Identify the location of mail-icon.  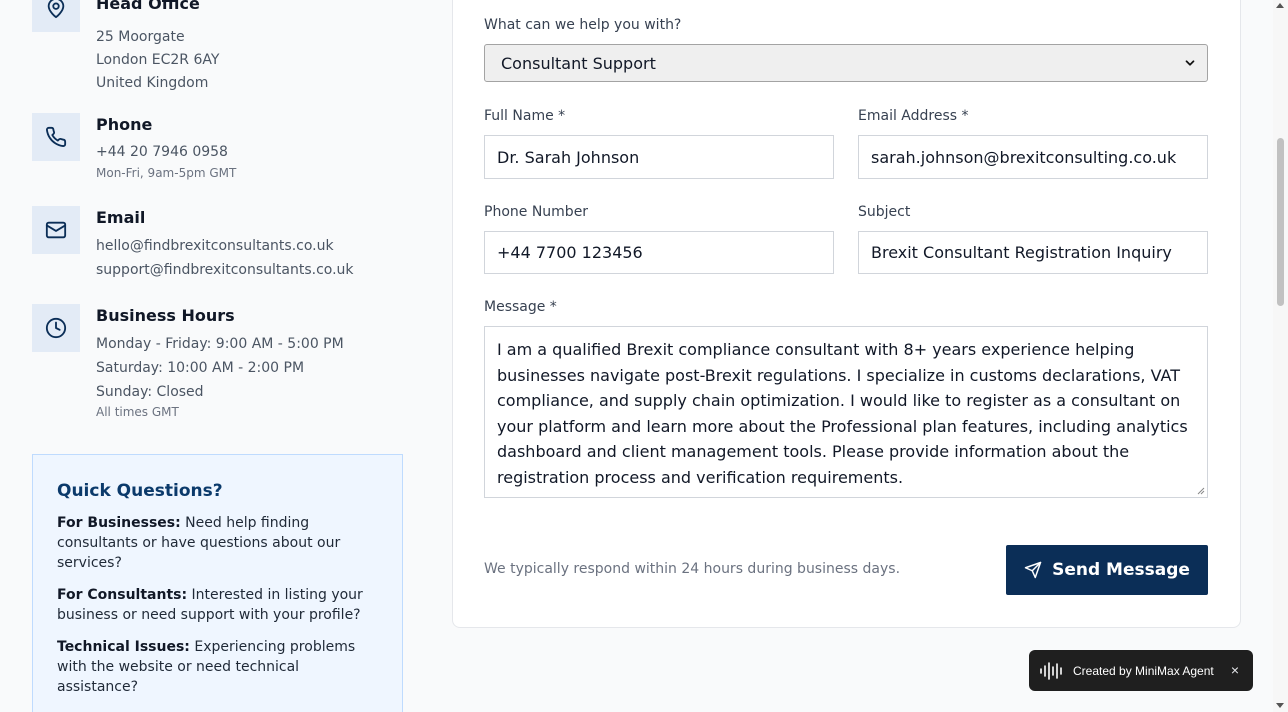
(56, 230).